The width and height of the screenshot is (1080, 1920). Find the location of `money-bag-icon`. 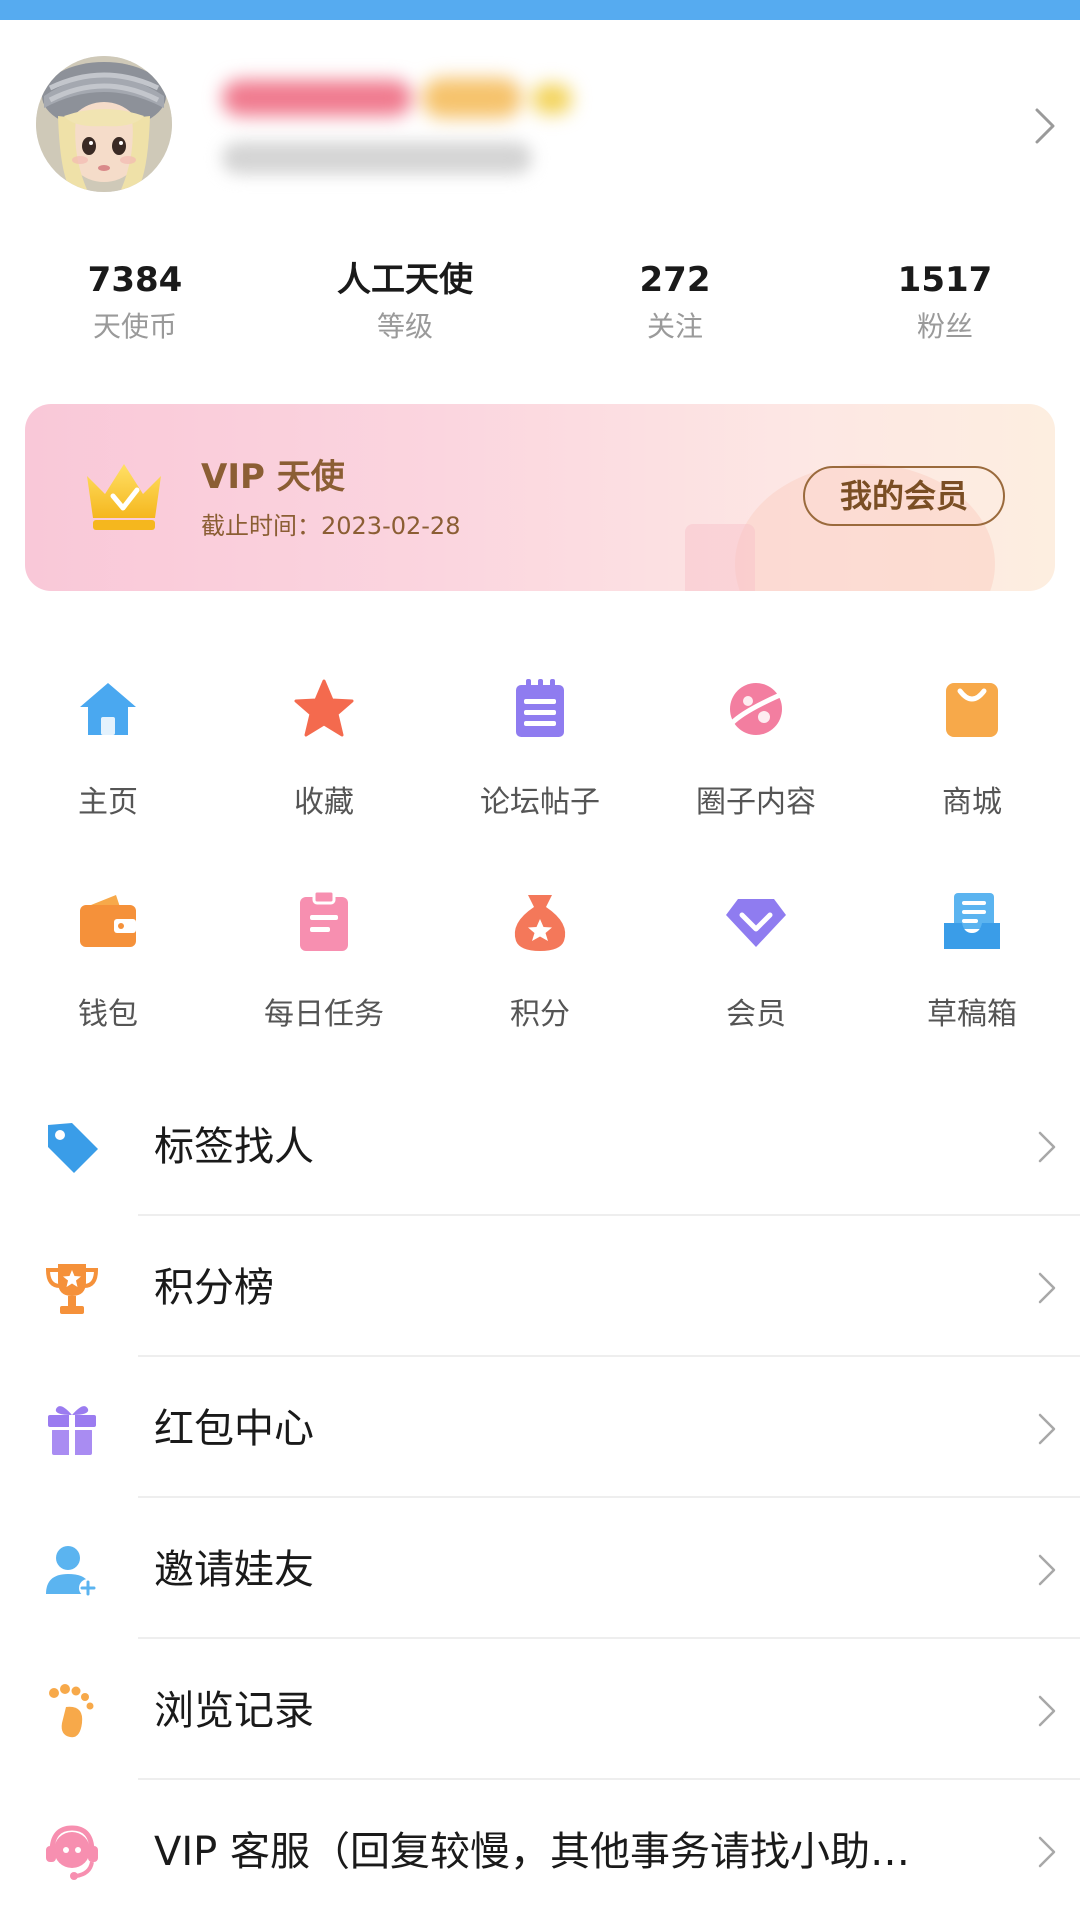

money-bag-icon is located at coordinates (540, 923).